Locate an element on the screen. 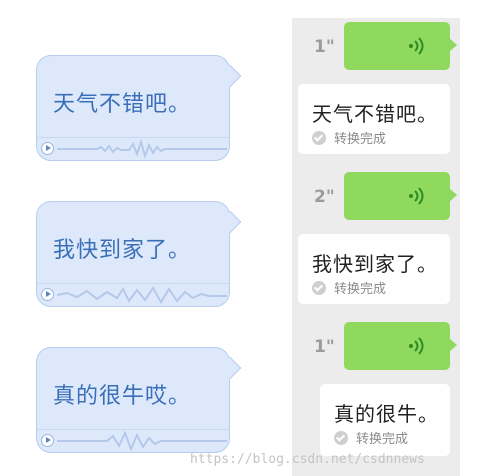 The image size is (486, 476). transcript-card: 真的很牛。 转换完成 is located at coordinates (385, 420).